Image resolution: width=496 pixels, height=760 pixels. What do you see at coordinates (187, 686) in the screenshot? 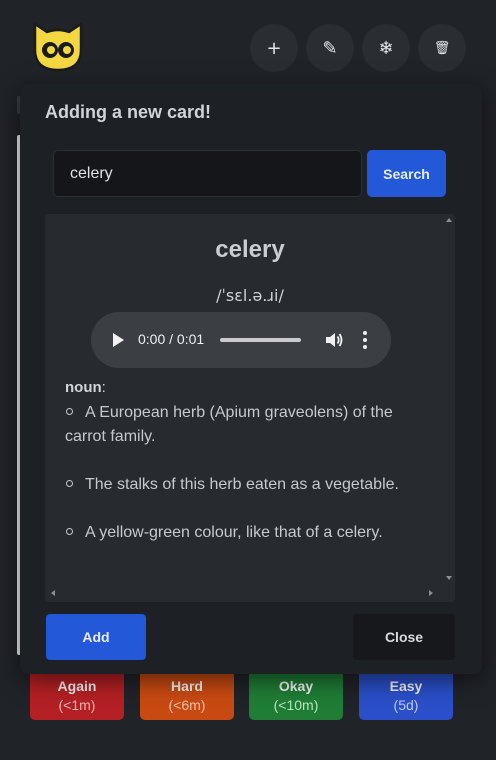
I see `grade-label: Hard` at bounding box center [187, 686].